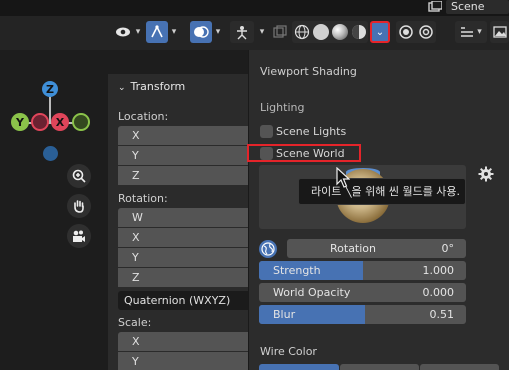 The height and width of the screenshot is (370, 509). What do you see at coordinates (353, 248) in the screenshot?
I see `rotation-field-label: Rotation` at bounding box center [353, 248].